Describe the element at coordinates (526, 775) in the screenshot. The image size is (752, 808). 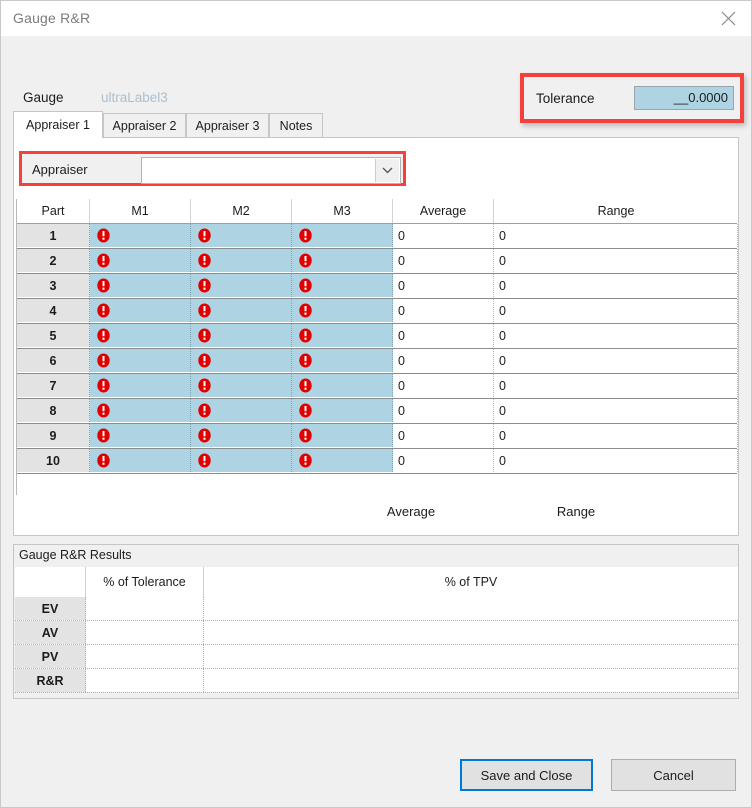
I see `save-and-close-button: Save and Close` at that location.